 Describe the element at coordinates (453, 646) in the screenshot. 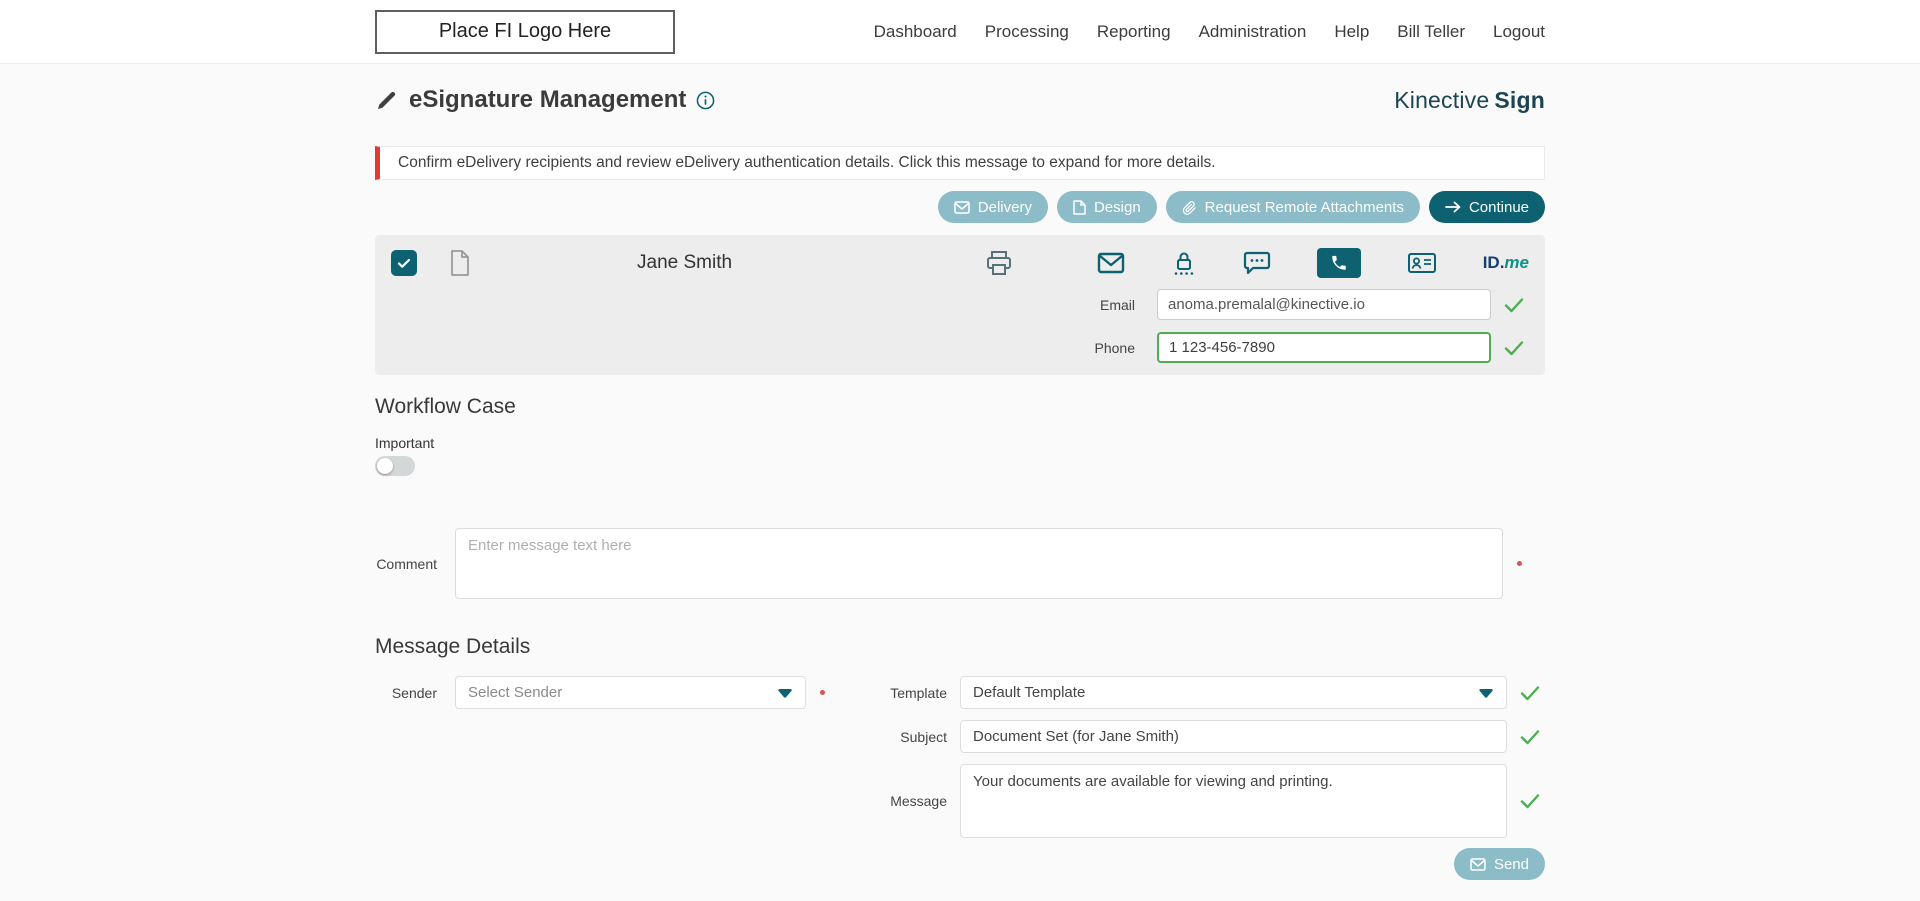

I see `message-details-title: Message Details` at that location.